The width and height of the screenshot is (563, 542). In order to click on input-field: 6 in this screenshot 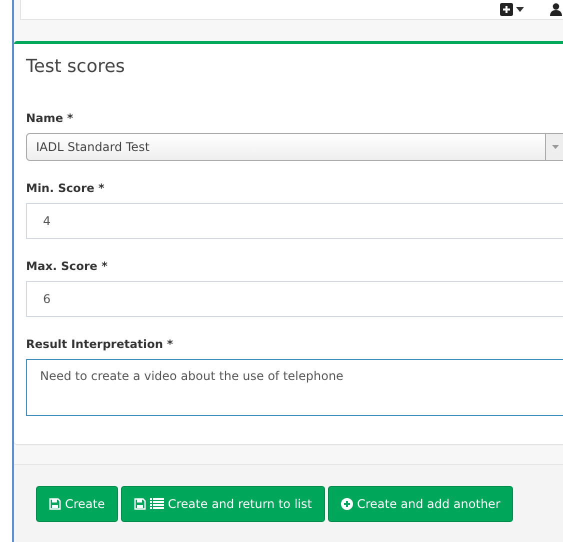, I will do `click(294, 299)`.